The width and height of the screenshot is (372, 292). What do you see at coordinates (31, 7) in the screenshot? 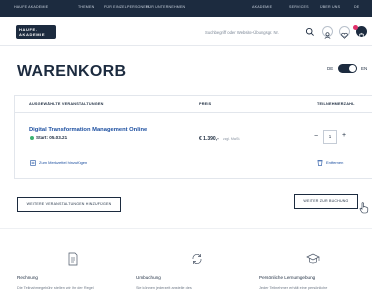
I see `top-nav-home: HAUFE AKADEMIE` at bounding box center [31, 7].